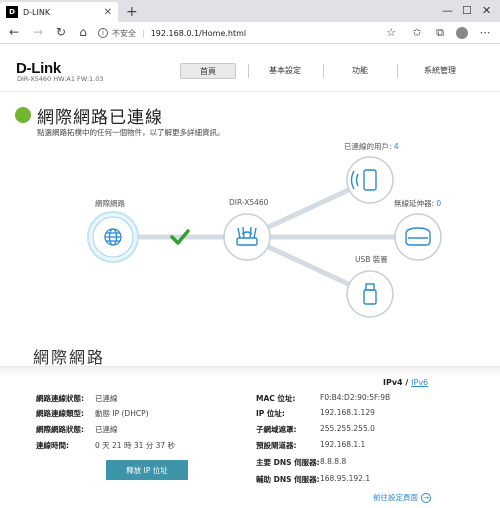 Image resolution: width=500 pixels, height=508 pixels. I want to click on clients-label-text: 已連線的用戶:, so click(368, 146).